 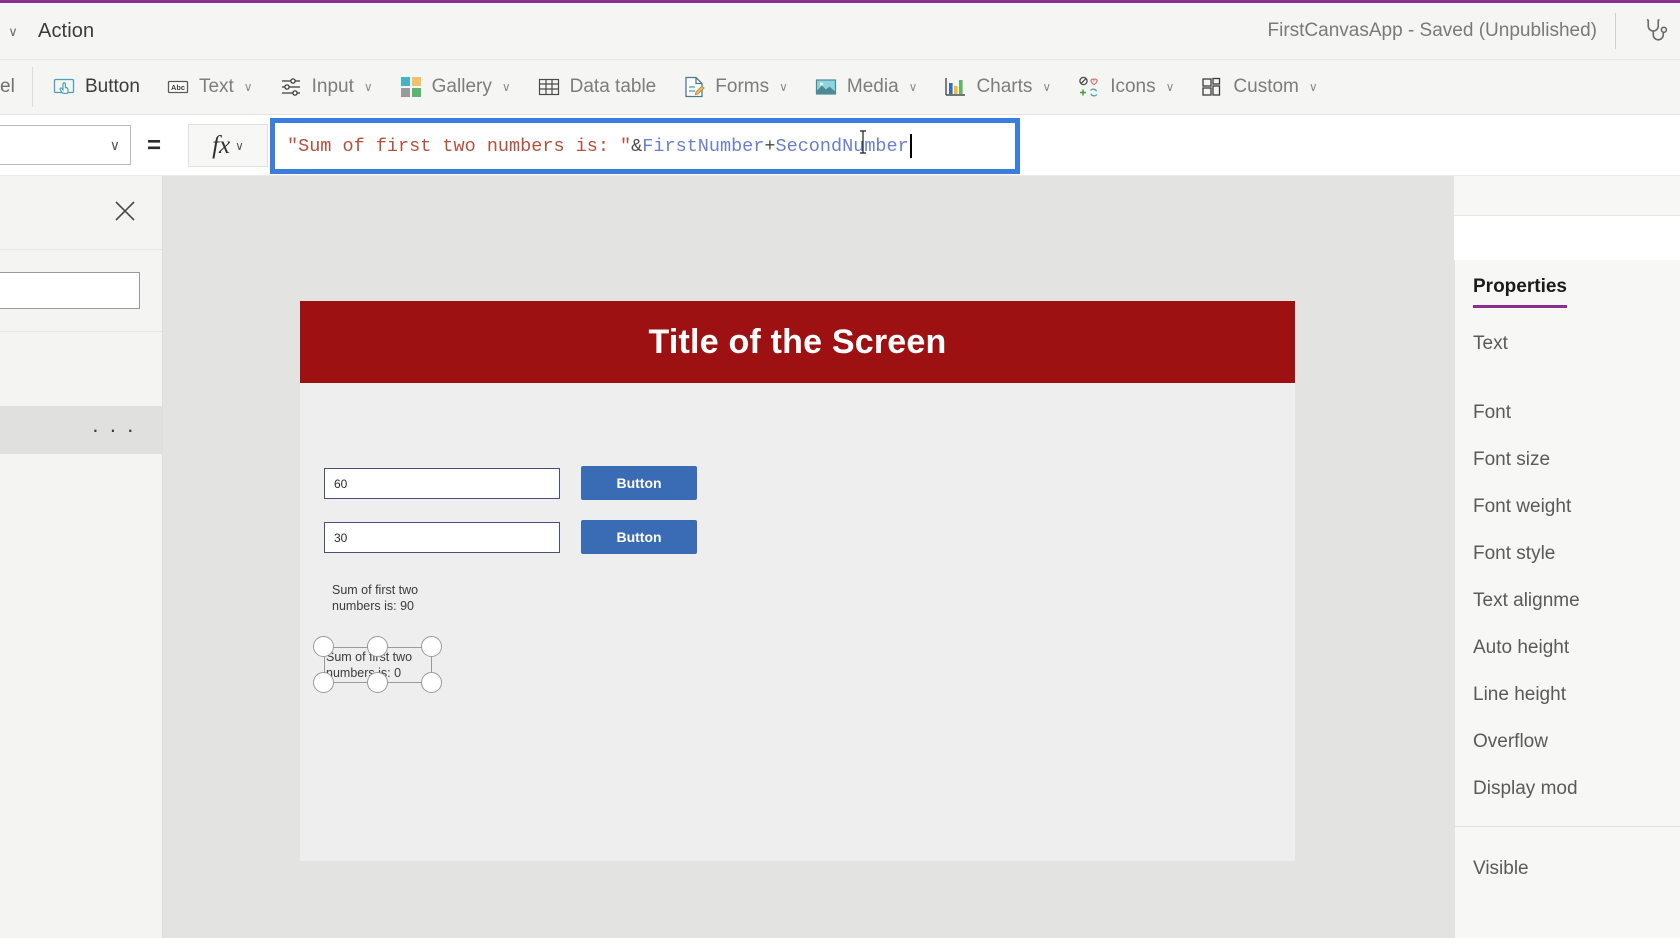 What do you see at coordinates (1567, 694) in the screenshot?
I see `property-line-height: Line height` at bounding box center [1567, 694].